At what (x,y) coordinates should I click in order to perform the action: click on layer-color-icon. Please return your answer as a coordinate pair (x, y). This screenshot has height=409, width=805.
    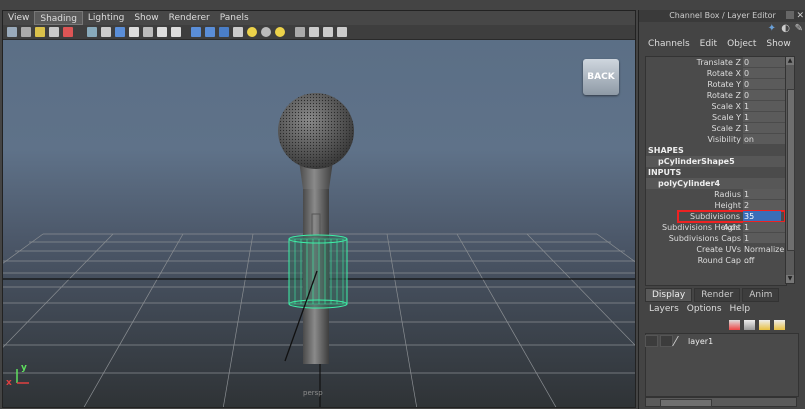
    Looking at the image, I should click on (680, 341).